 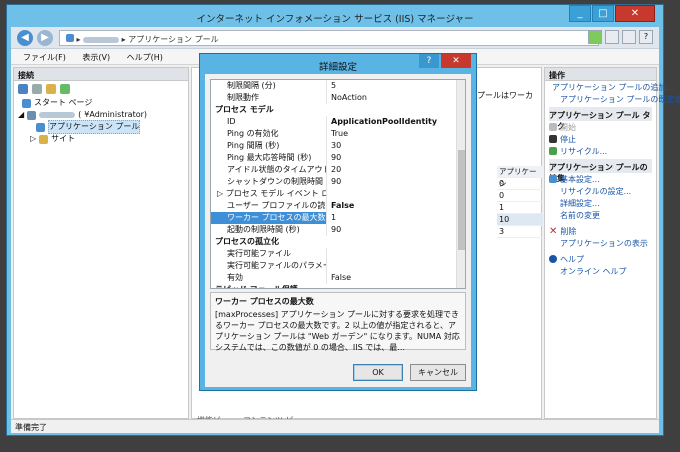 What do you see at coordinates (101, 127) in the screenshot?
I see `tree-item-app-pools: アプリケーション プール` at bounding box center [101, 127].